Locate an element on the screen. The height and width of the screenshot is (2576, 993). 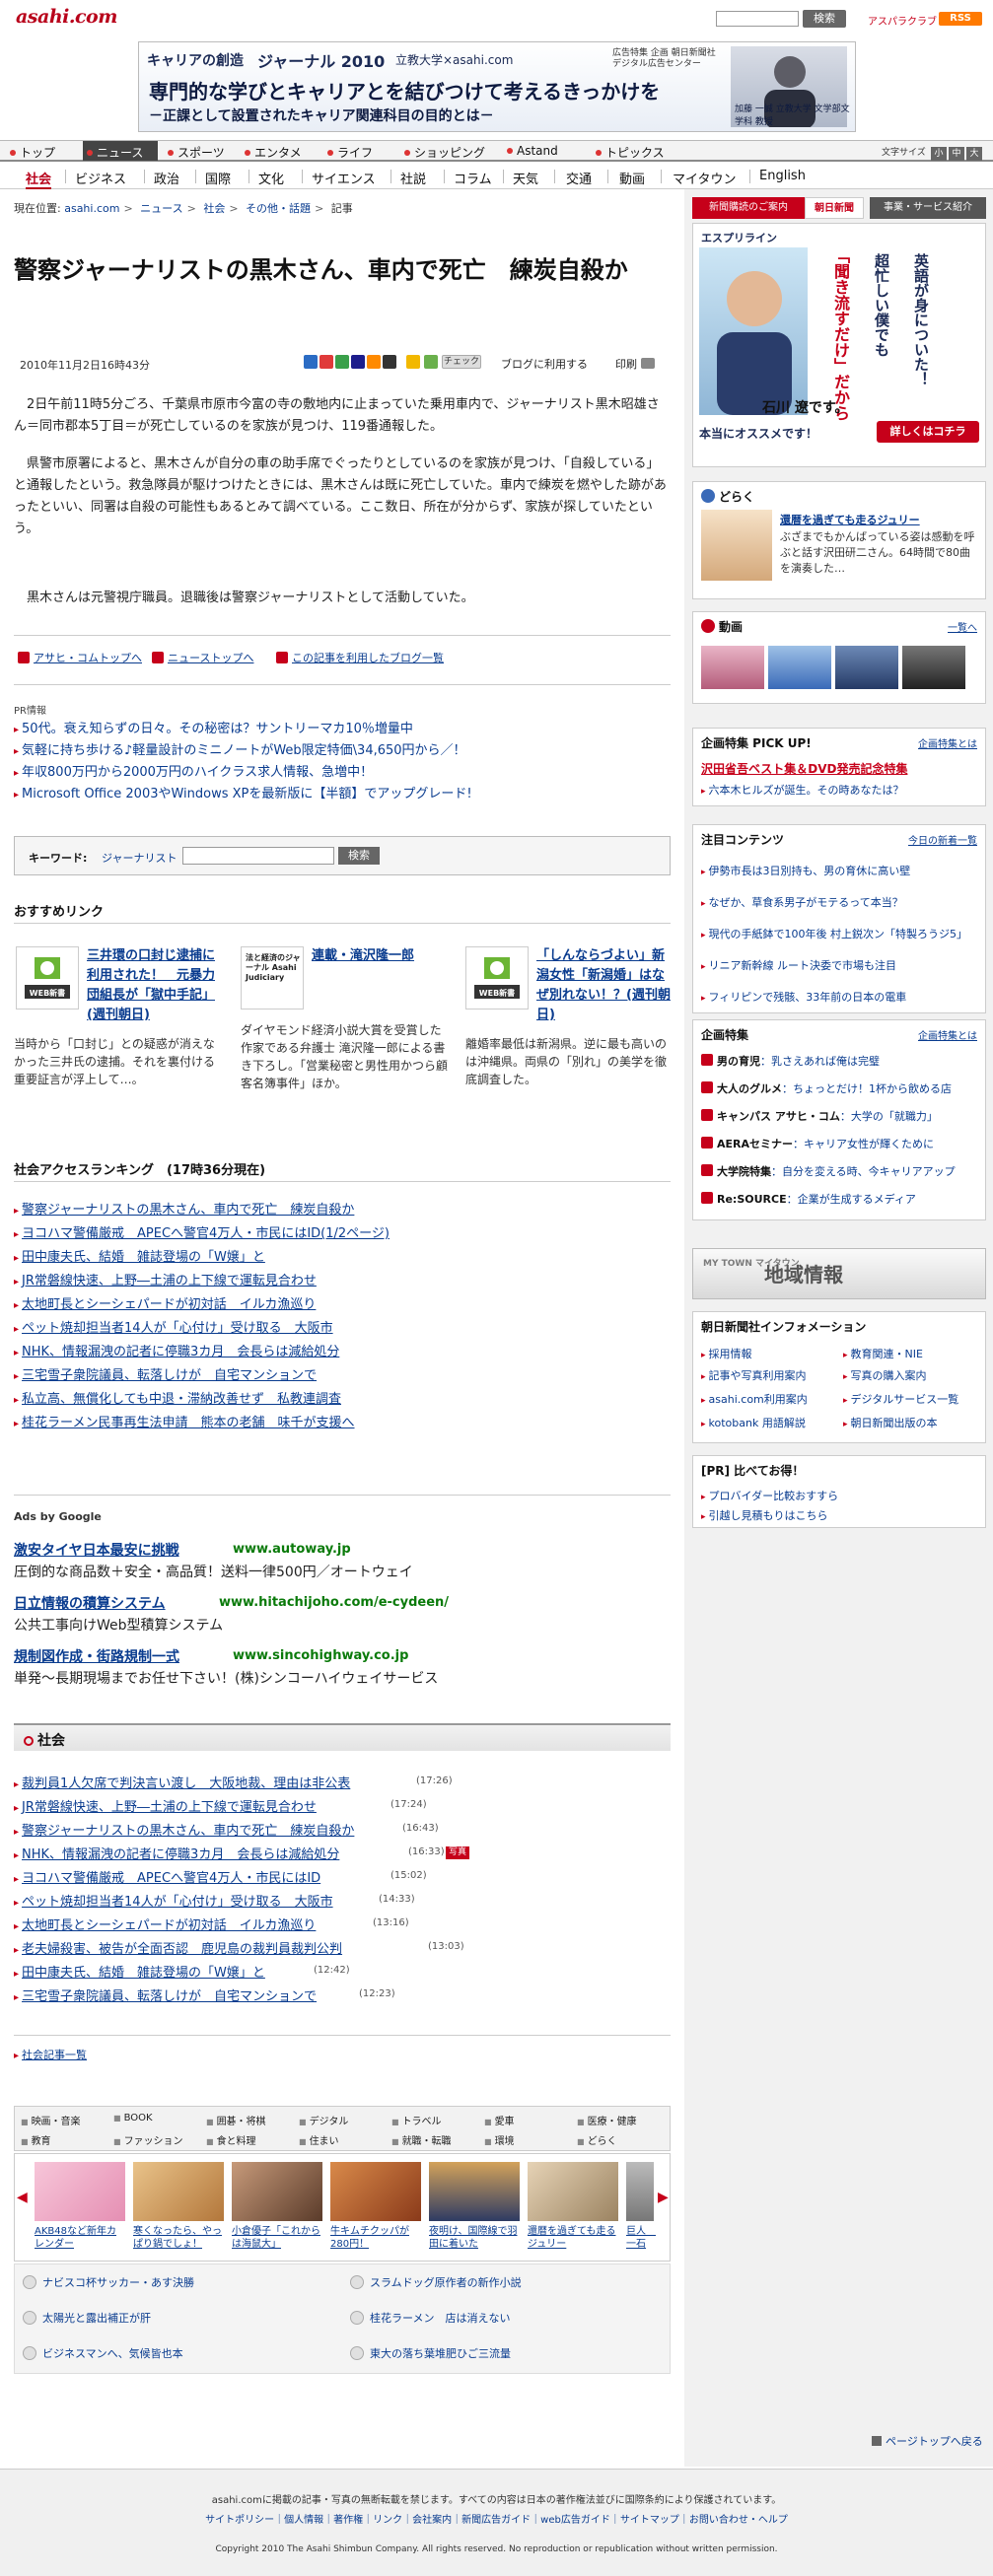
doraku-headline: 還暦を過ぎても走るジュリー is located at coordinates (878, 519).